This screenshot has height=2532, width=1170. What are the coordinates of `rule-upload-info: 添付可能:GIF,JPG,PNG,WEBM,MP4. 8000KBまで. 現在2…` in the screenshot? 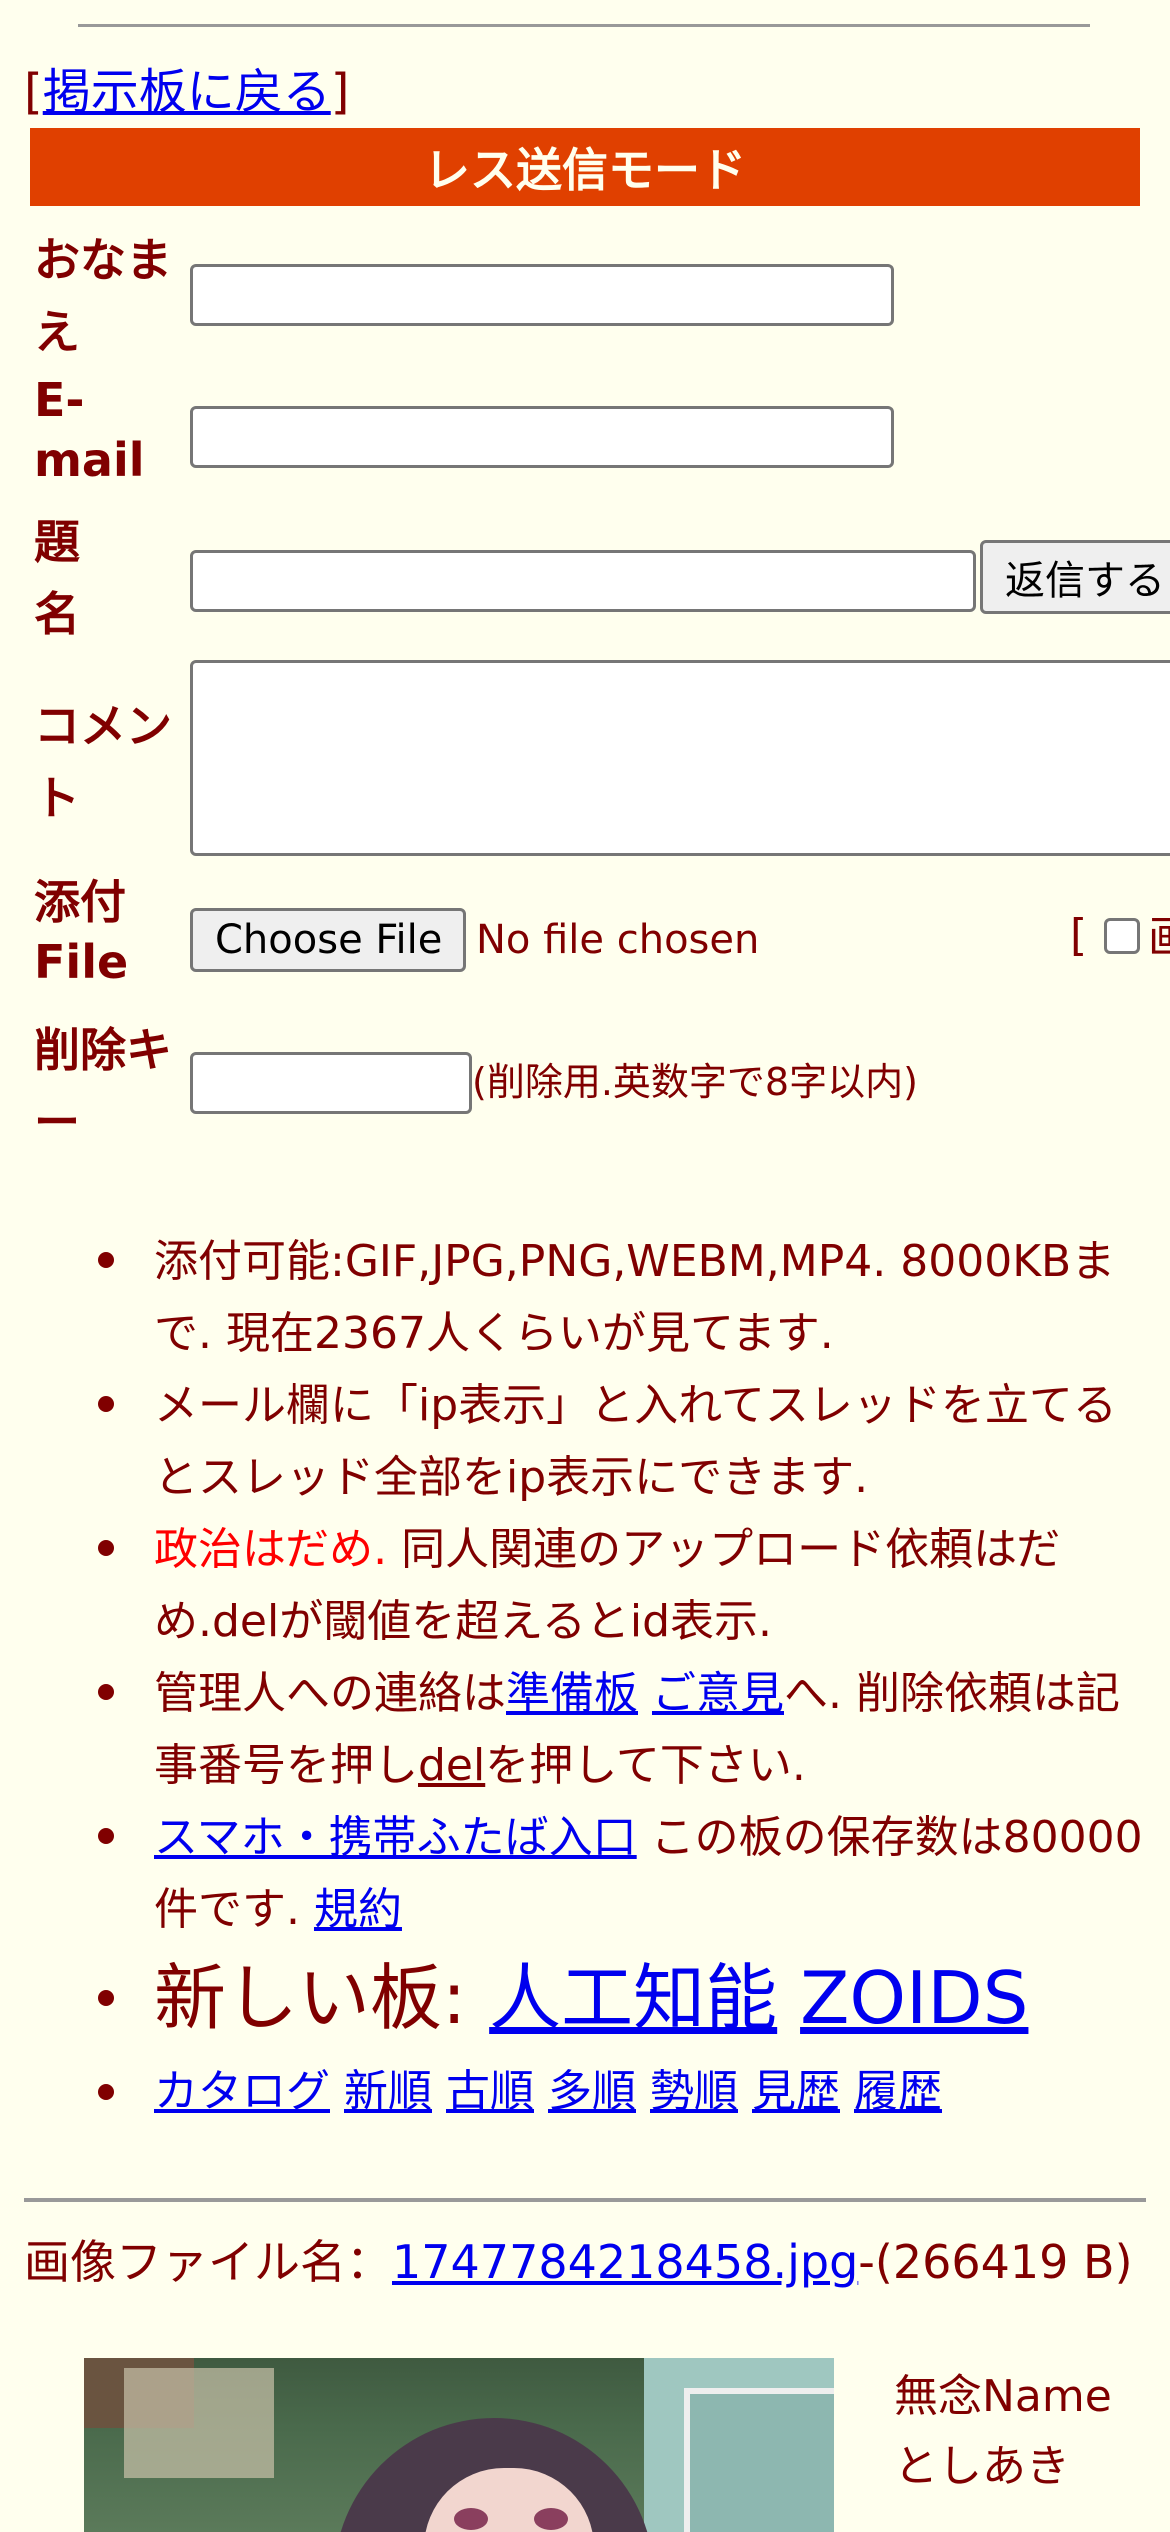 It's located at (635, 1297).